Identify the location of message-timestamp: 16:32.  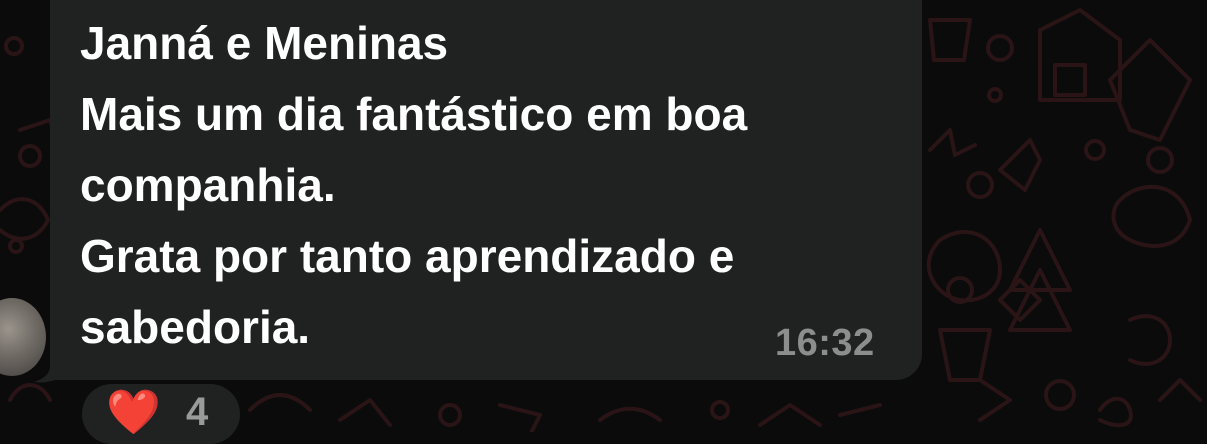
(825, 343).